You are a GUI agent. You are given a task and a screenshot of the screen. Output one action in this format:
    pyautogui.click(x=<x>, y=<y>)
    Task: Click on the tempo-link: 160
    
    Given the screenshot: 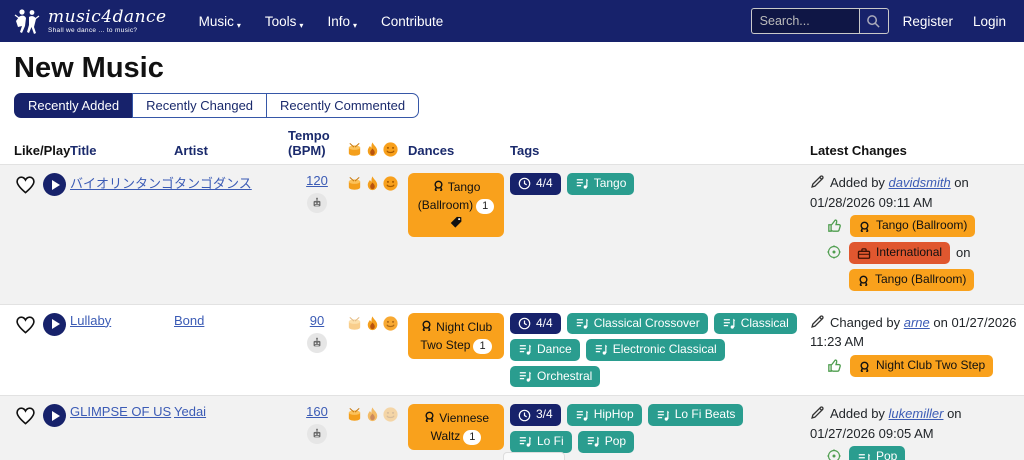 What is the action you would take?
    pyautogui.click(x=317, y=411)
    